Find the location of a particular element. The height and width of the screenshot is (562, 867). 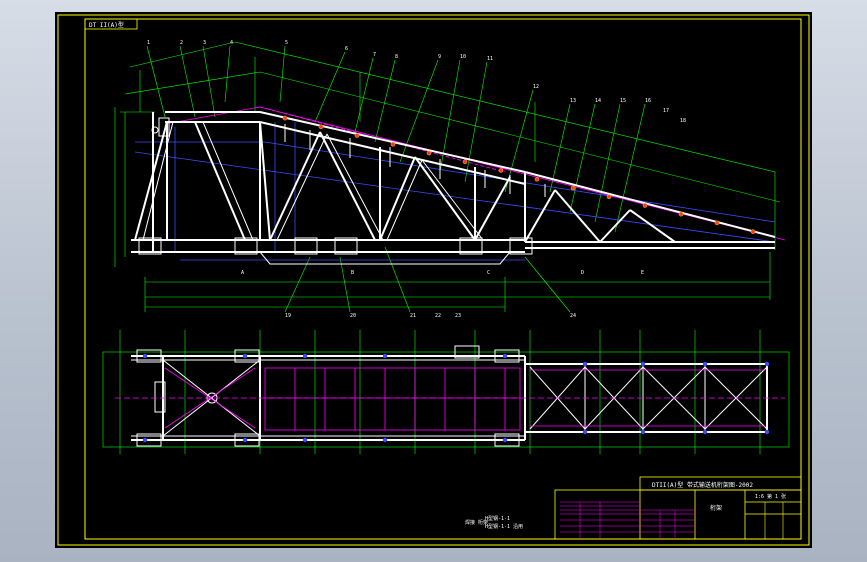

note-1: H型钢-1-1 is located at coordinates (497, 518).